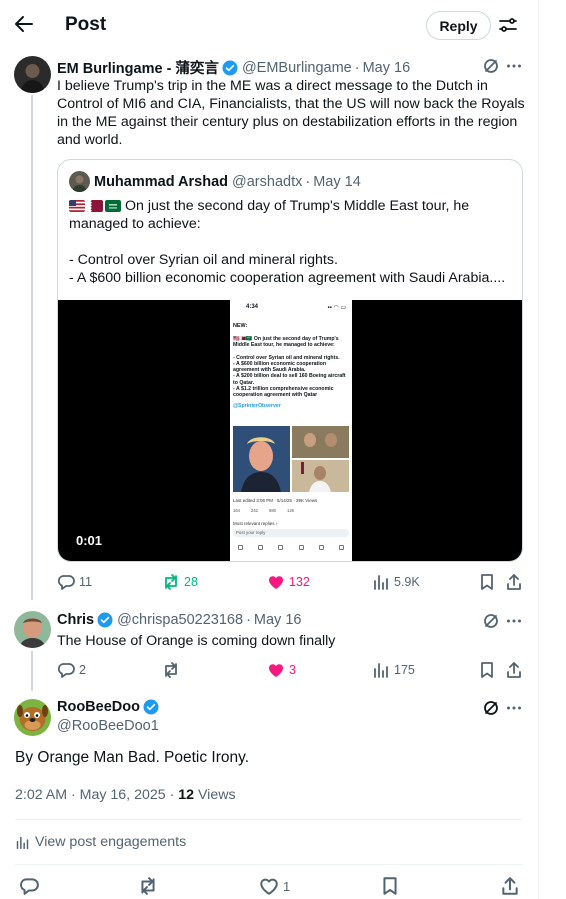 This screenshot has width=566, height=899. Describe the element at coordinates (108, 726) in the screenshot. I see `author-handle: @RooBeeDoo1` at that location.